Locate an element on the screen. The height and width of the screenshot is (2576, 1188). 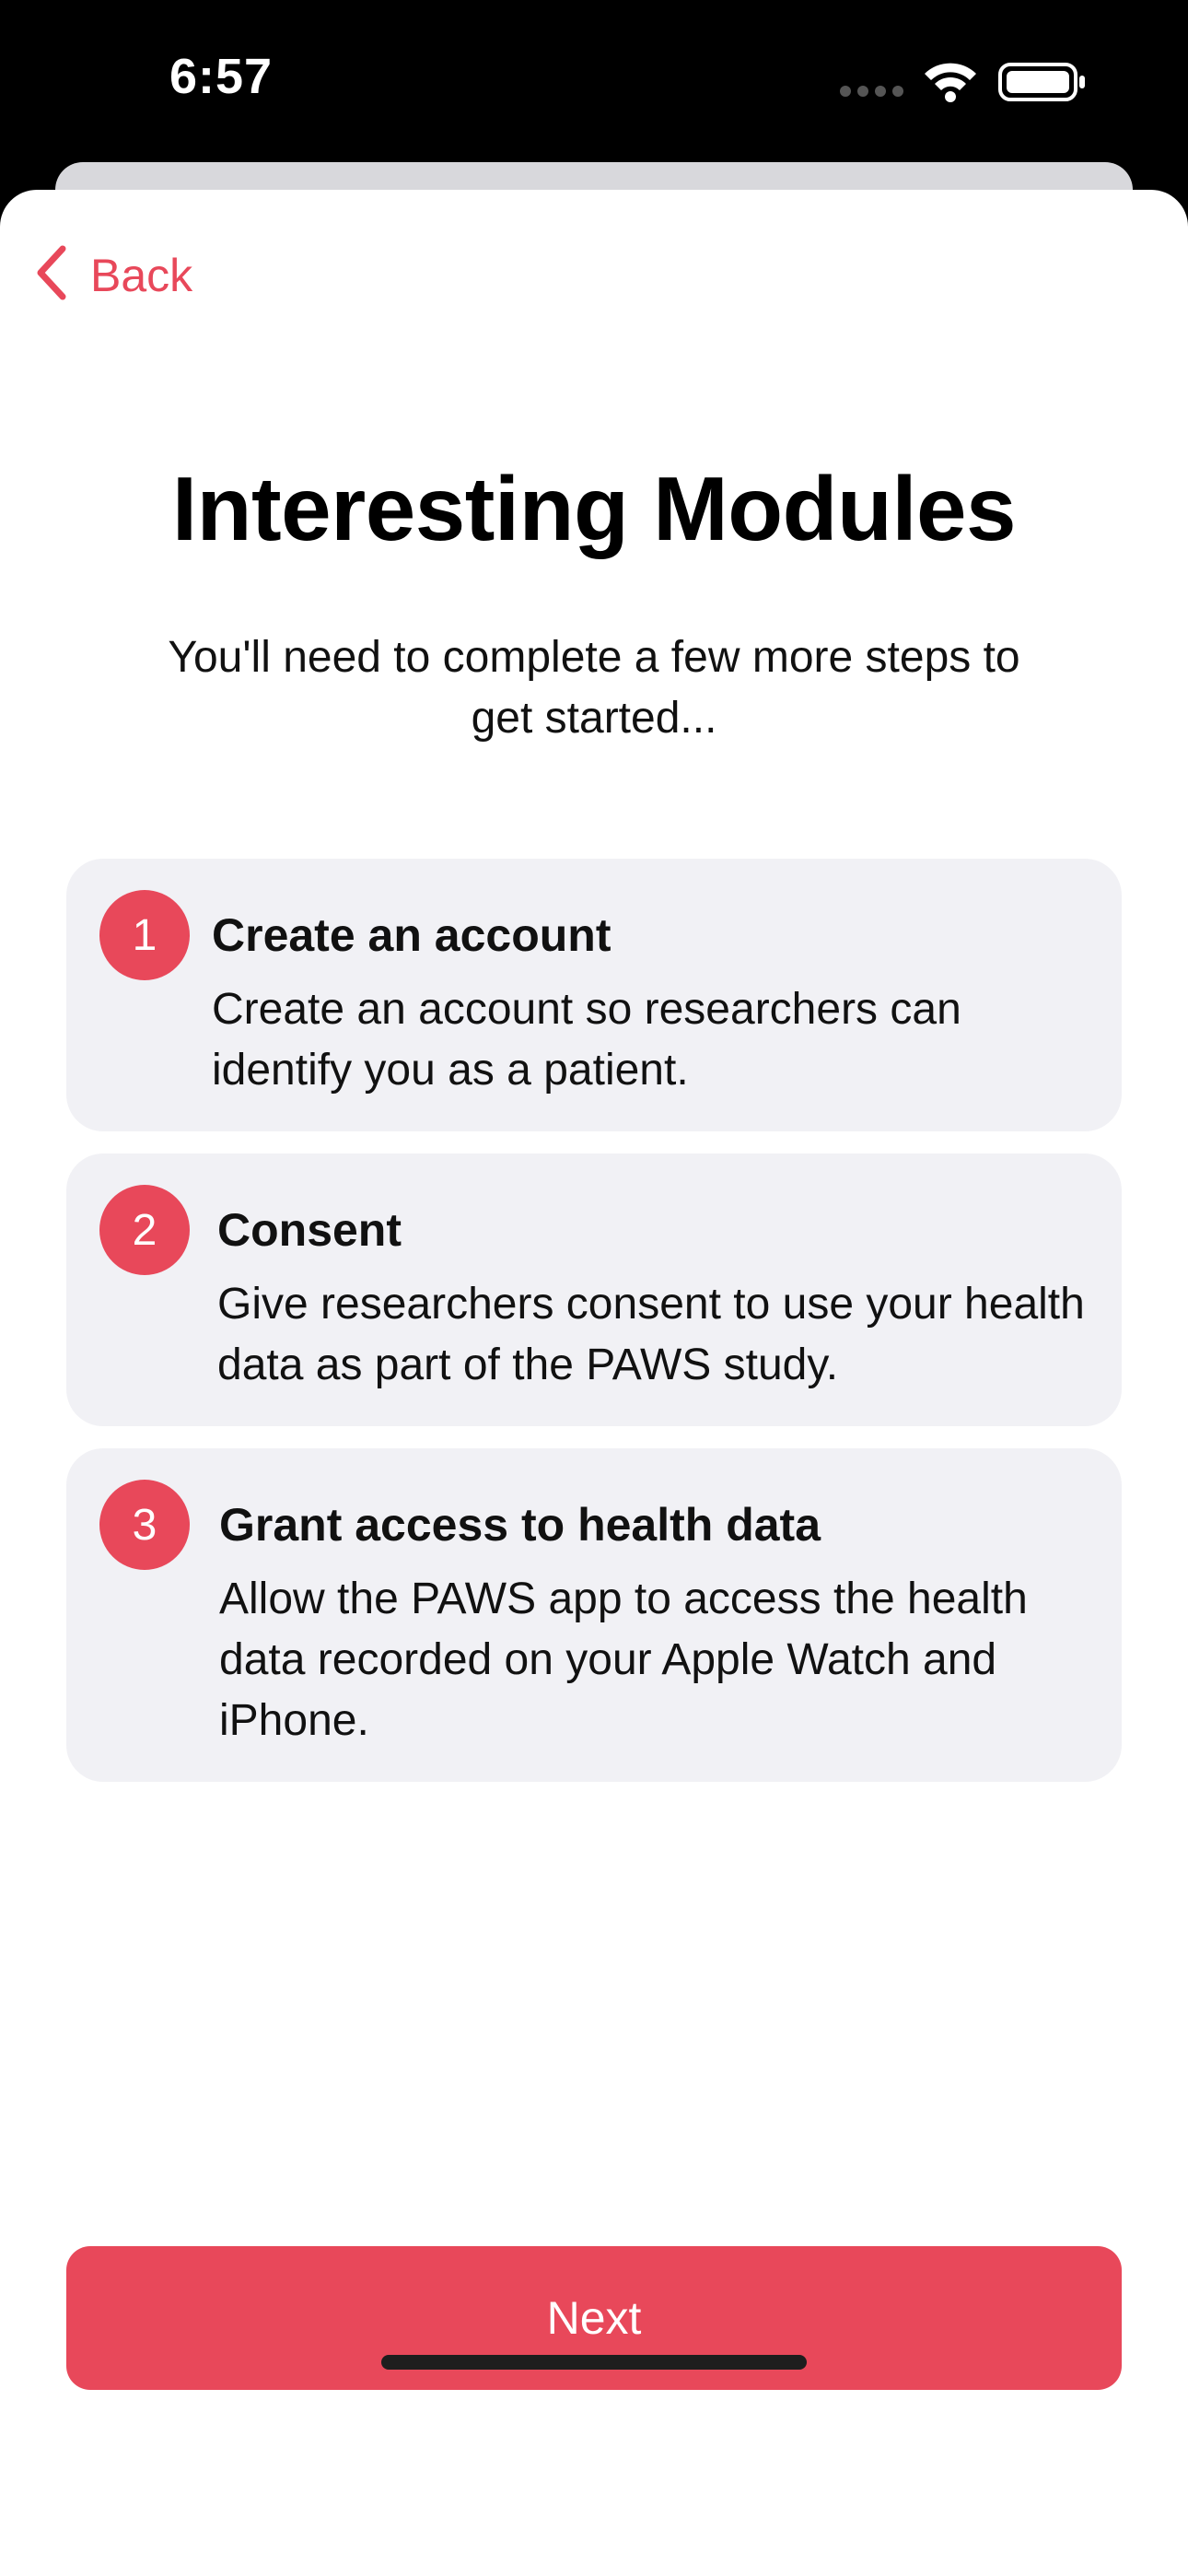
step-number-badge: 2 is located at coordinates (144, 1230).